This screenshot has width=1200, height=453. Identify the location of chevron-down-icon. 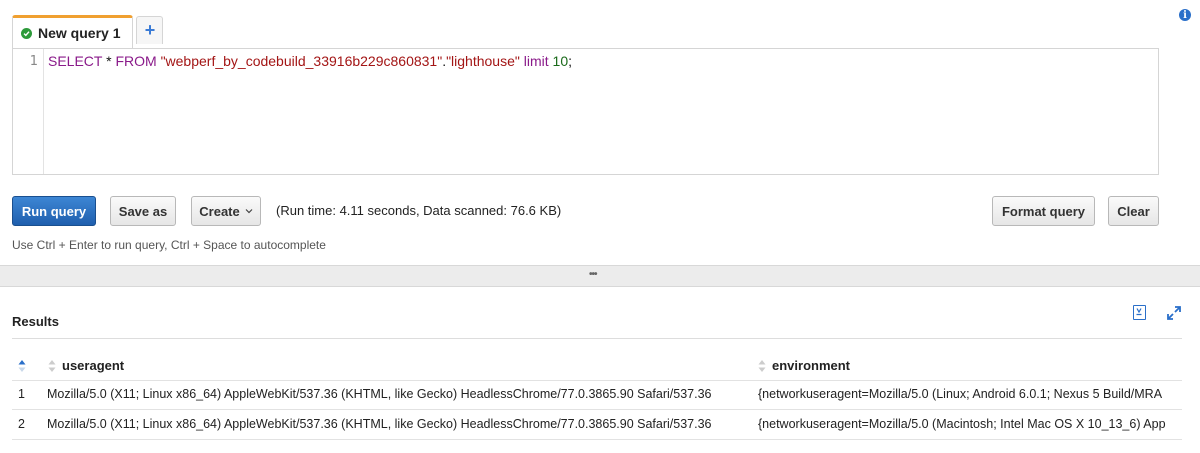
(249, 211).